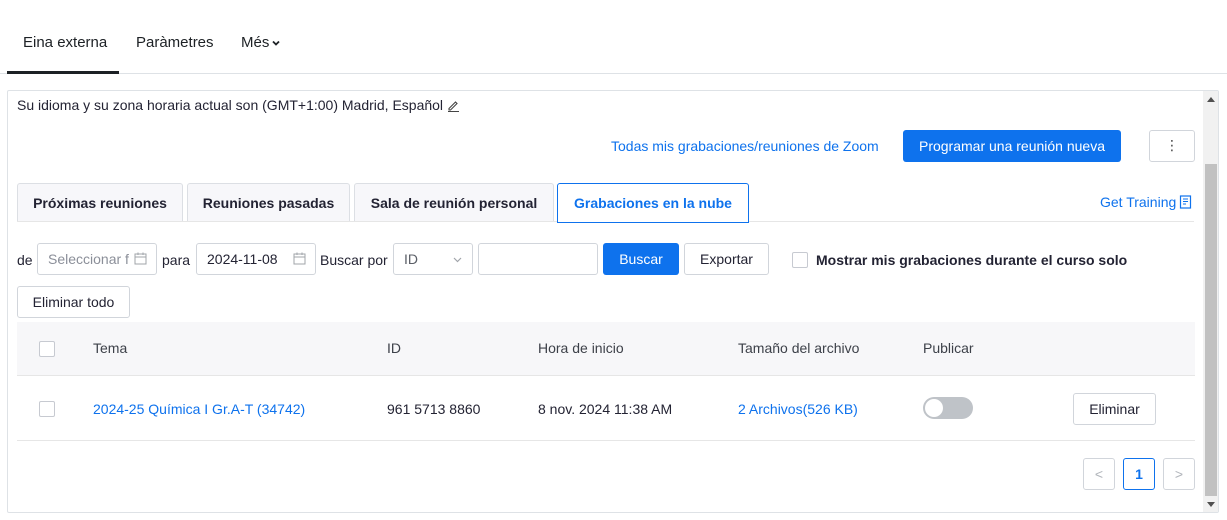  I want to click on page-number-current: 1, so click(1139, 474).